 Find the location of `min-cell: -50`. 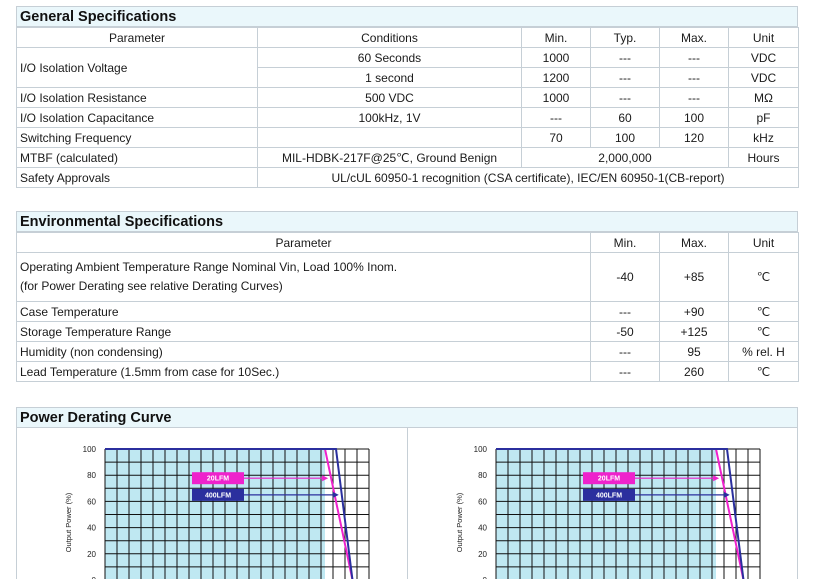

min-cell: -50 is located at coordinates (625, 331).